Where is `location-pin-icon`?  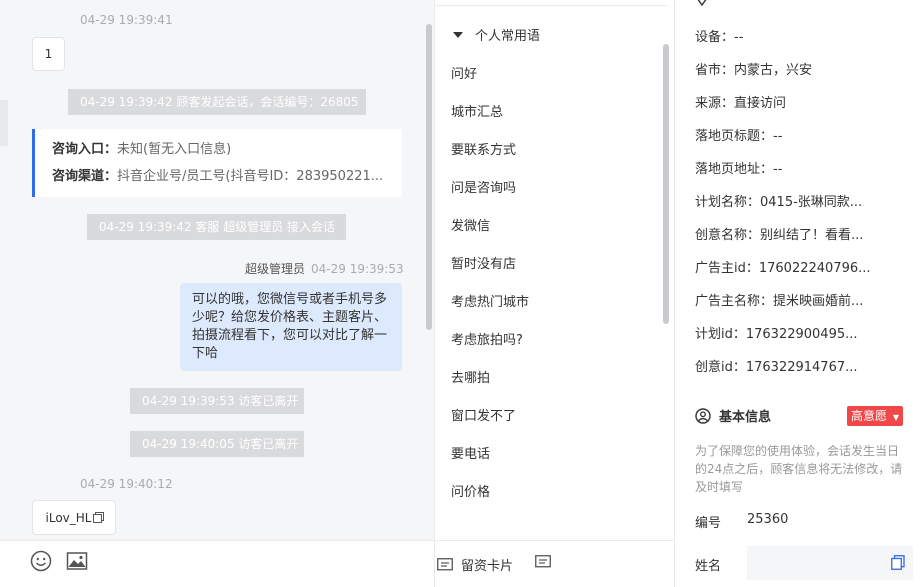
location-pin-icon is located at coordinates (702, 3).